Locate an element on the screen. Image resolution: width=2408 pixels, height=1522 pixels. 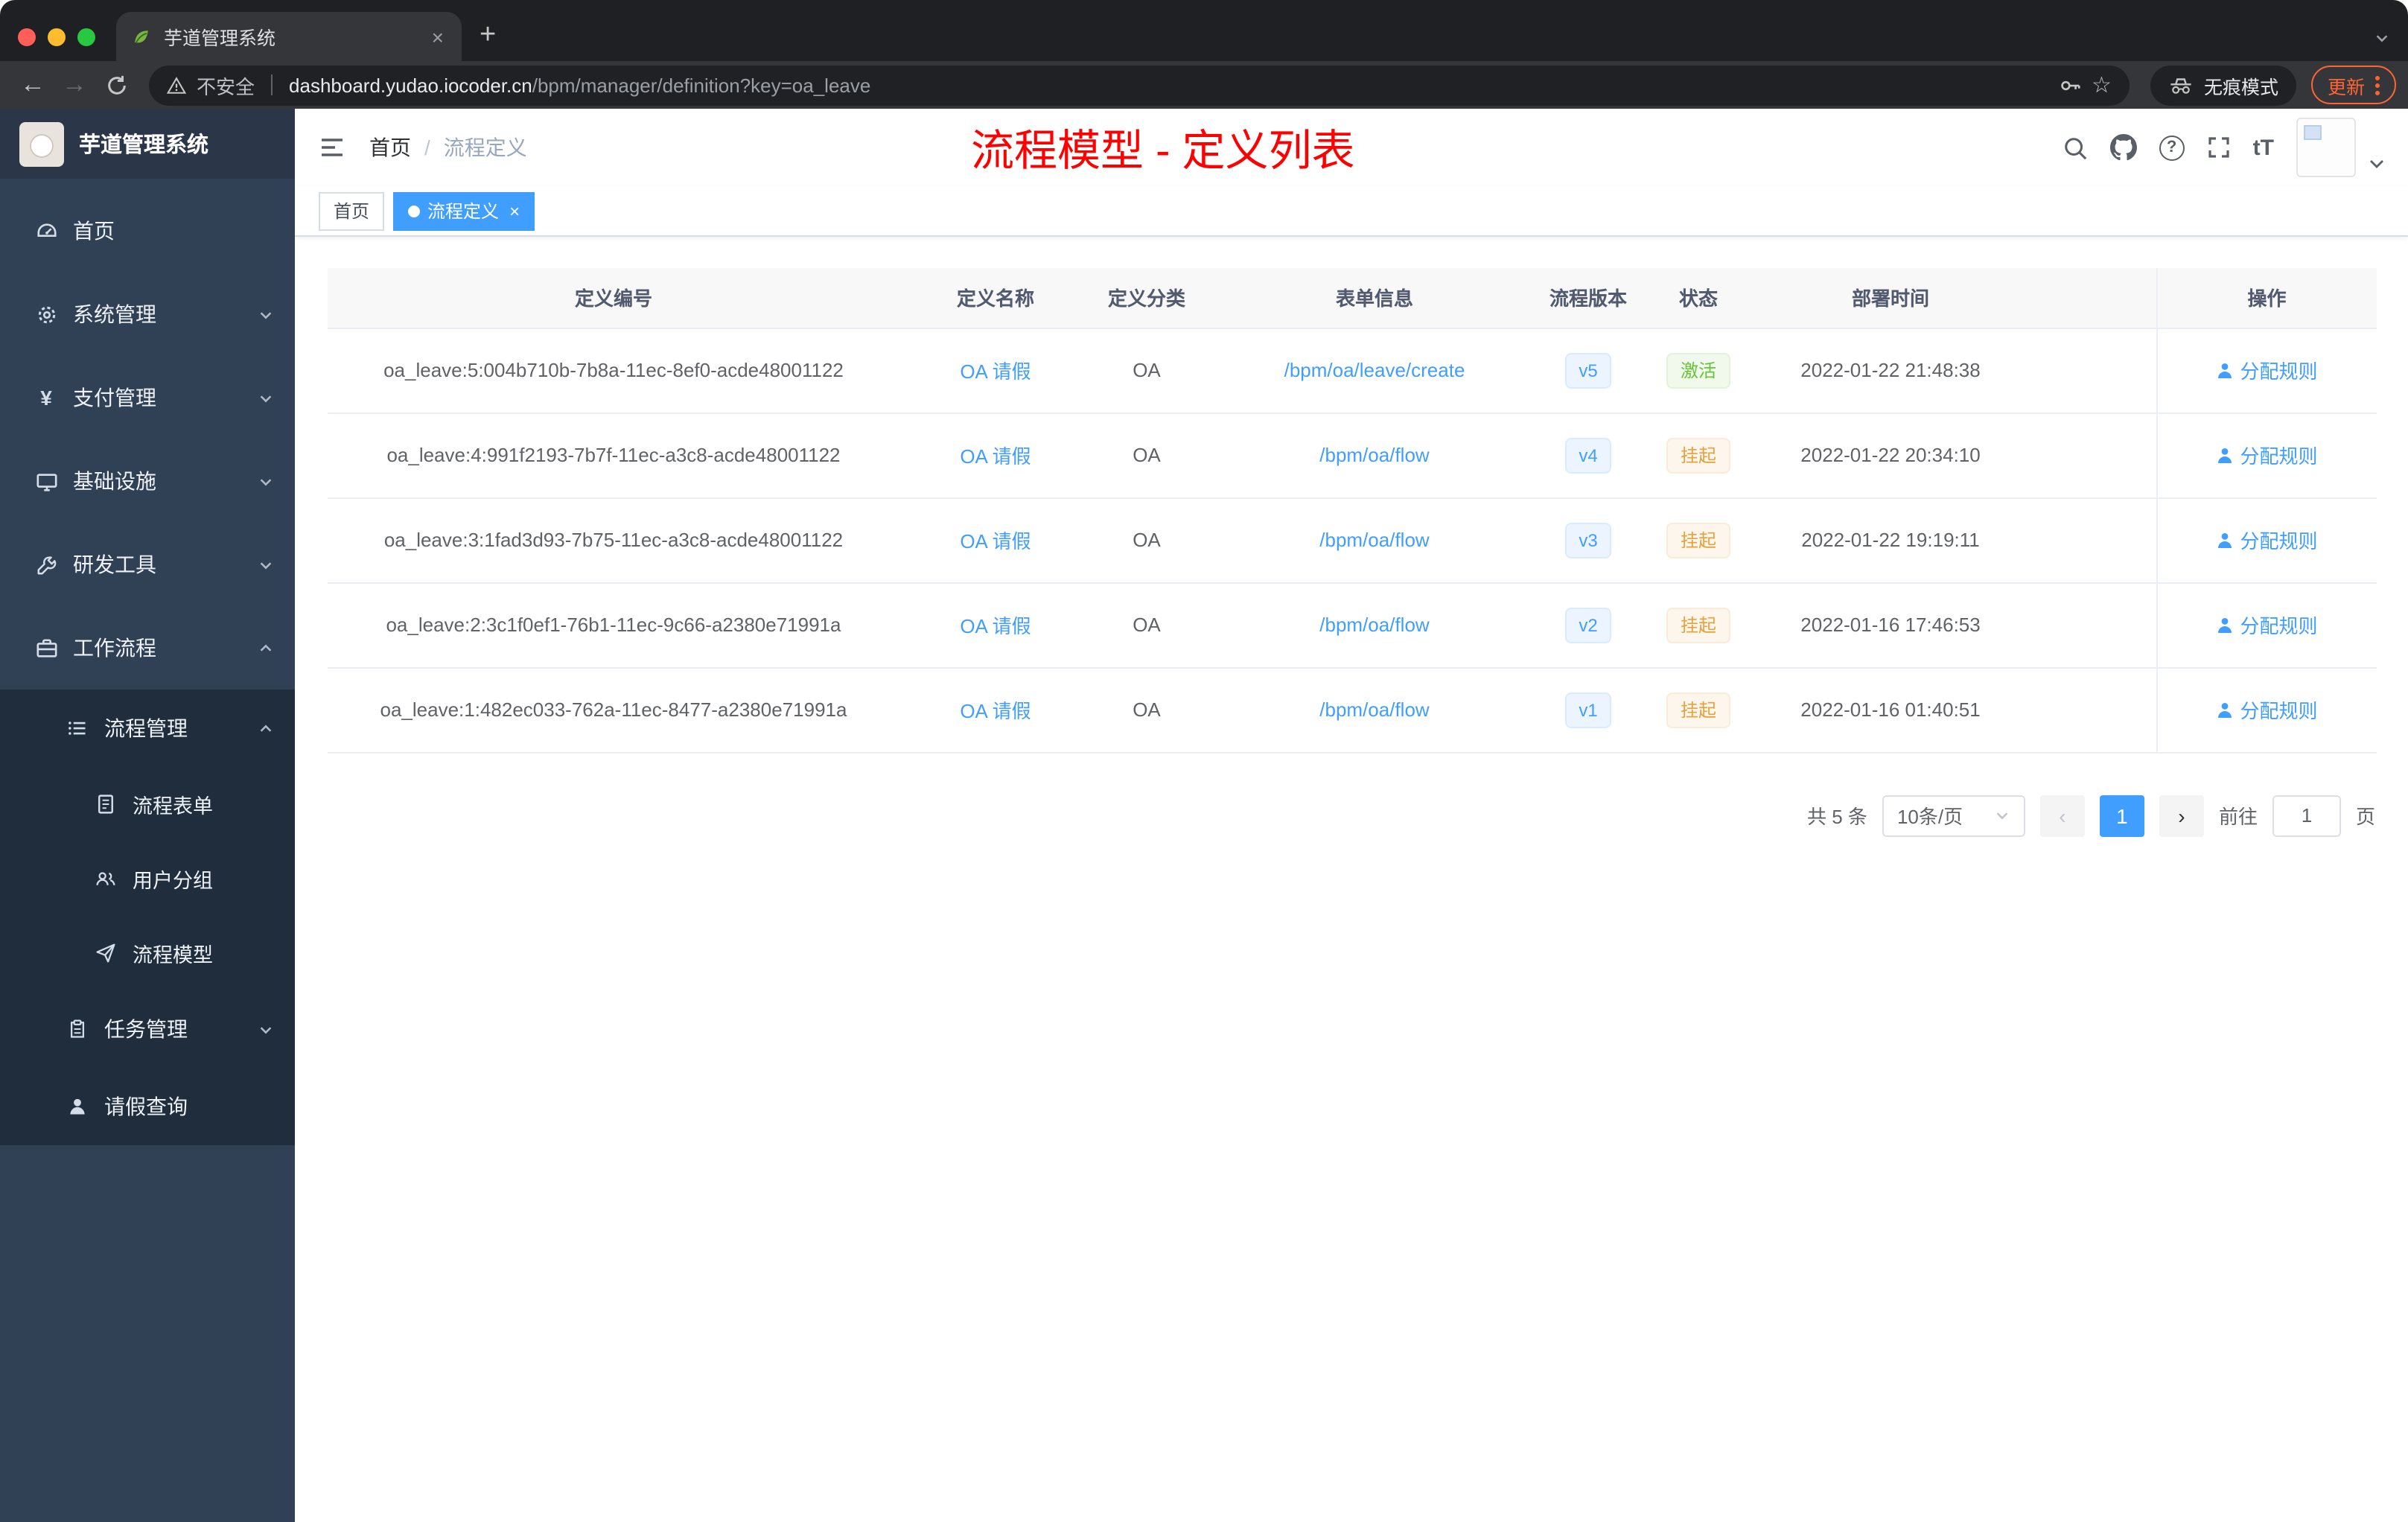
sidebar-item-user-group: 用户分组 is located at coordinates (147, 878).